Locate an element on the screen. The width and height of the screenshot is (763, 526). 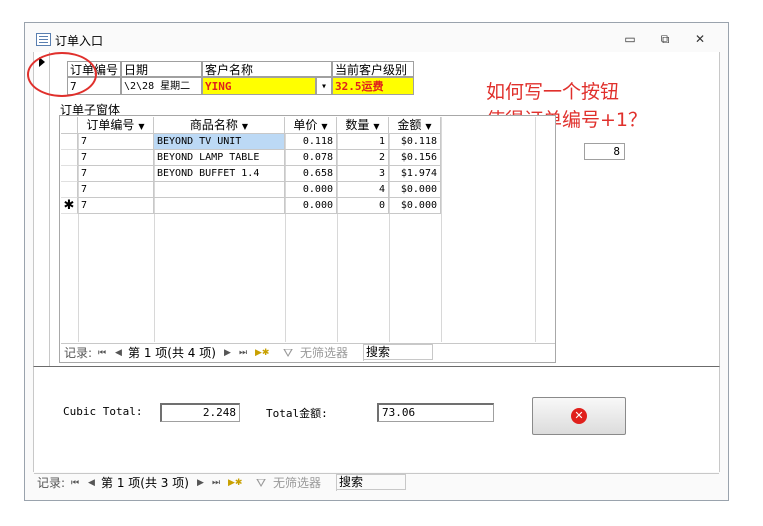
annotation-line-1: 如何写一个按钮 is located at coordinates (553, 92).